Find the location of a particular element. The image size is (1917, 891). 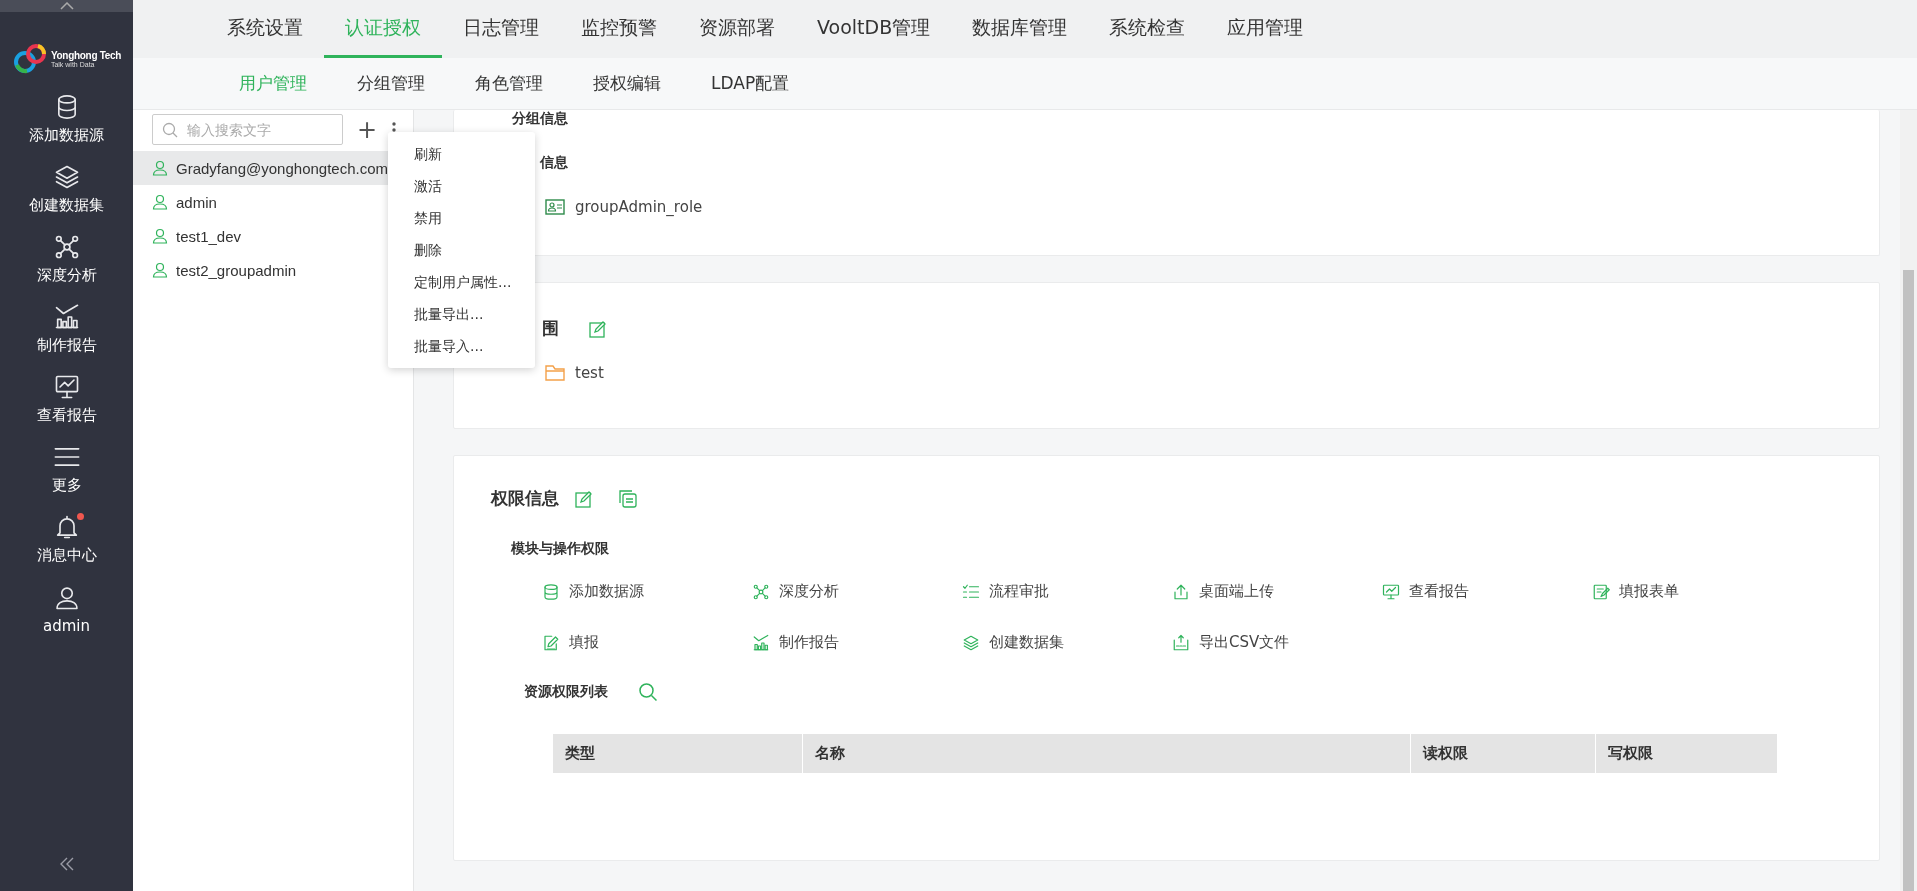

section-heading: 权限信息 is located at coordinates (525, 498).